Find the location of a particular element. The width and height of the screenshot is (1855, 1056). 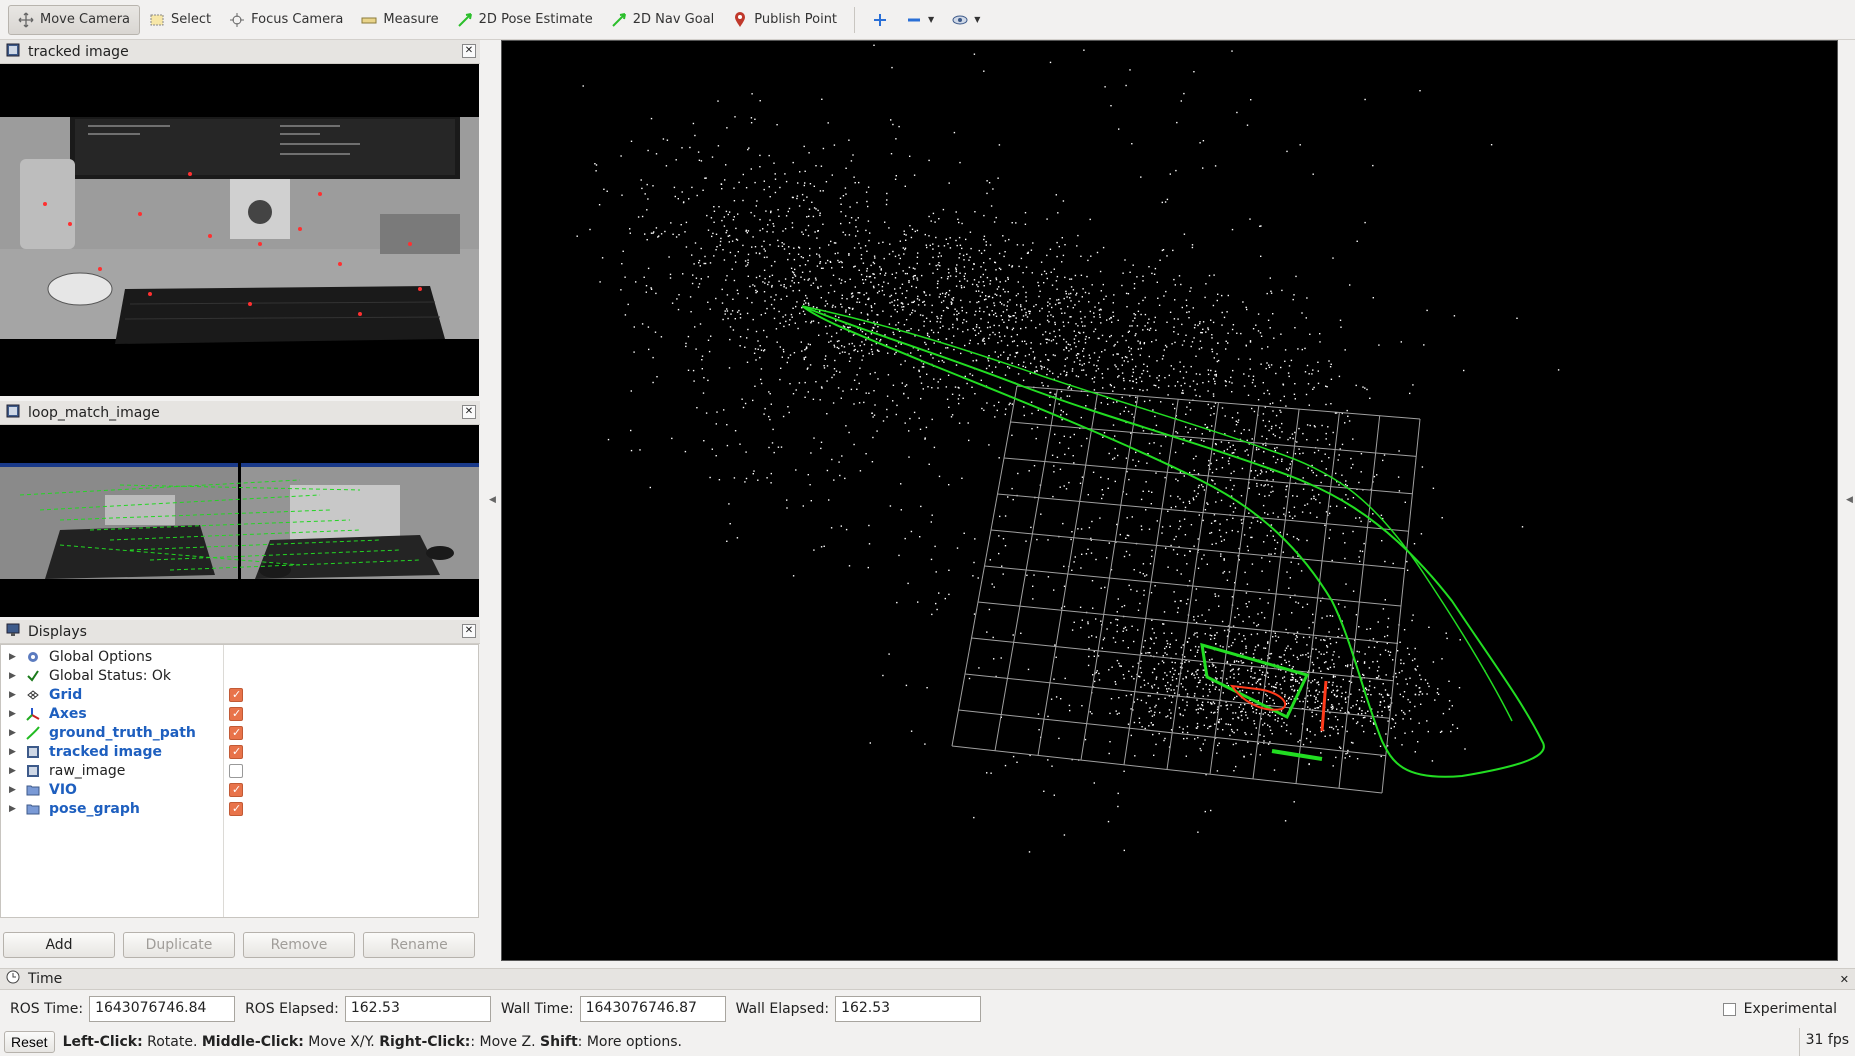

wall-time-field: 1643076746.87 is located at coordinates (652, 1009).